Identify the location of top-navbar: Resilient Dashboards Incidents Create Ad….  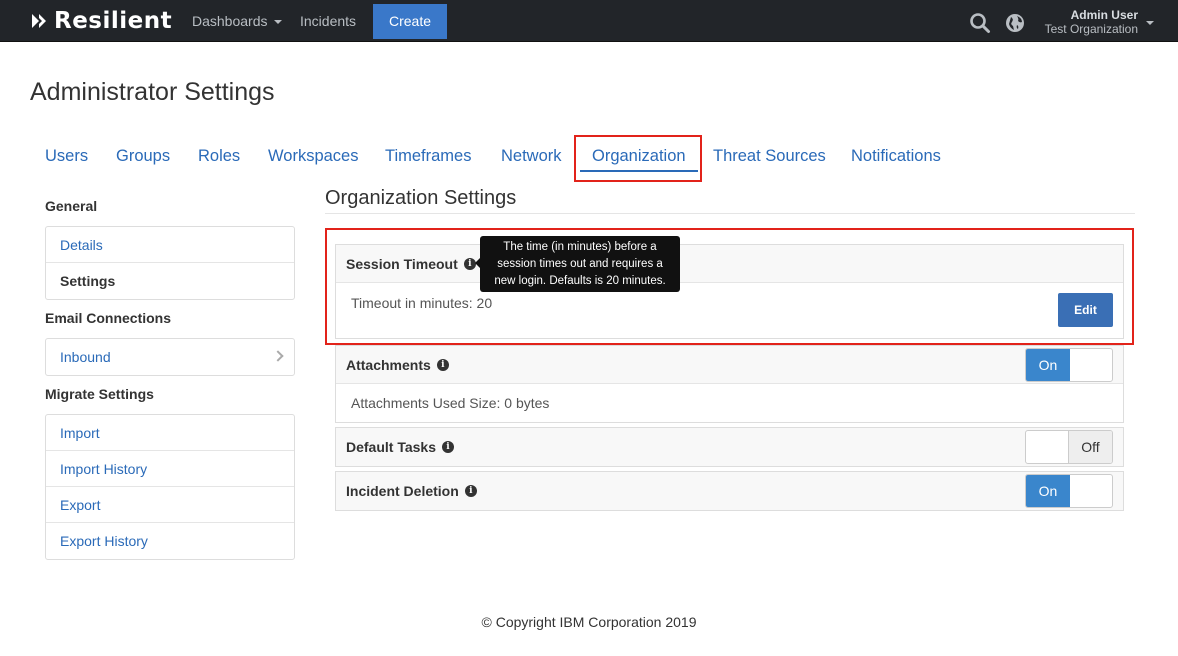
(589, 21).